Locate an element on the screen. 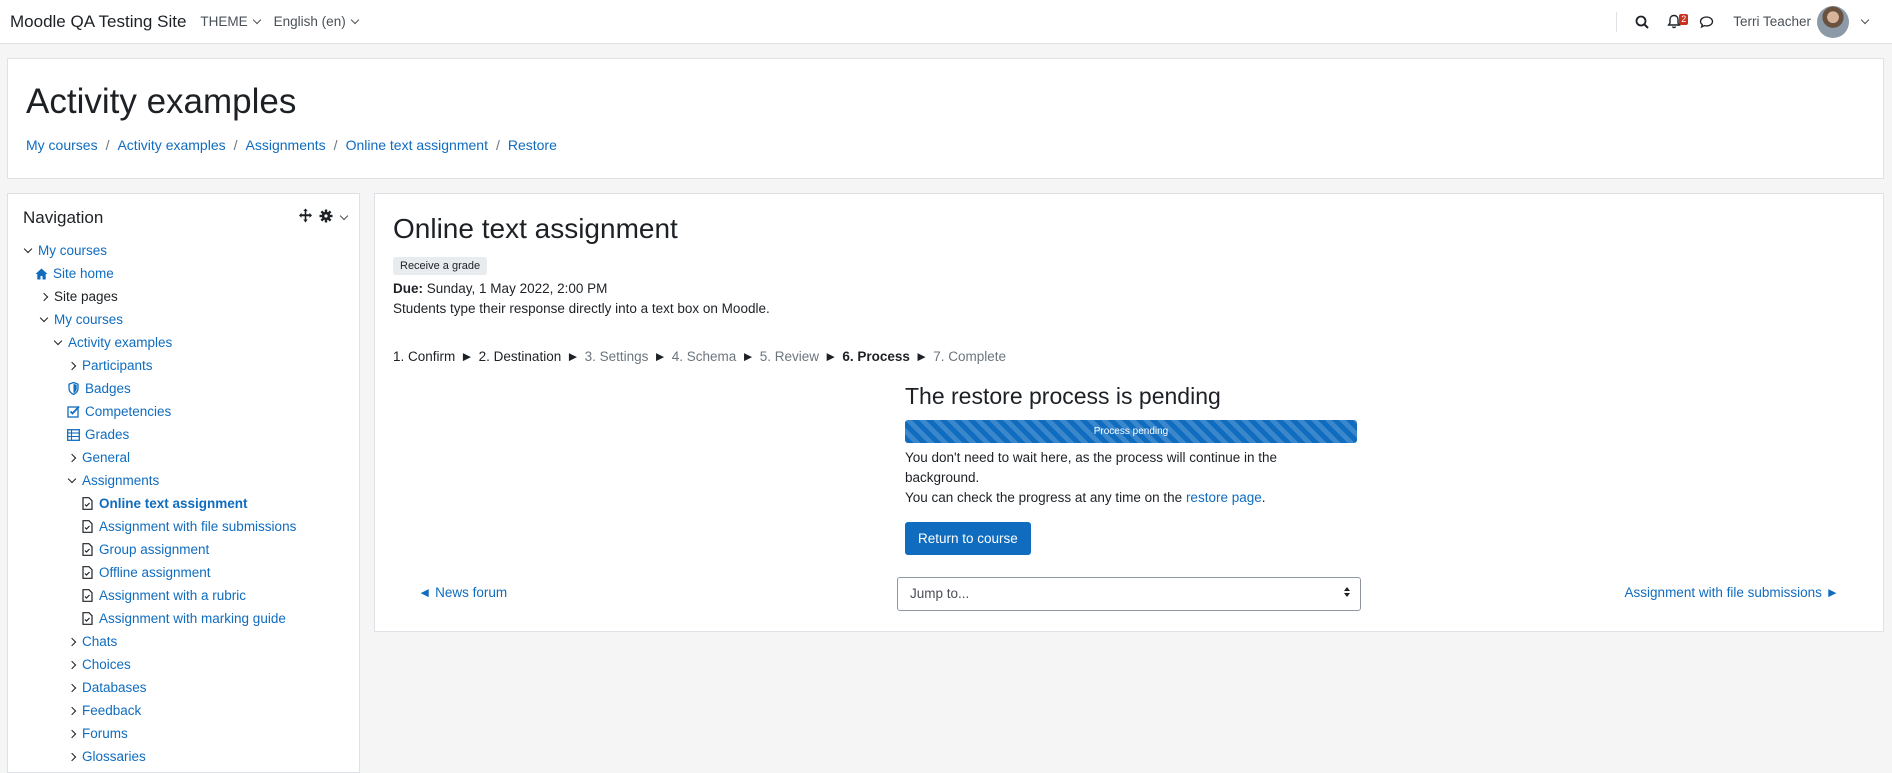 The image size is (1892, 773). search-icon is located at coordinates (1642, 22).